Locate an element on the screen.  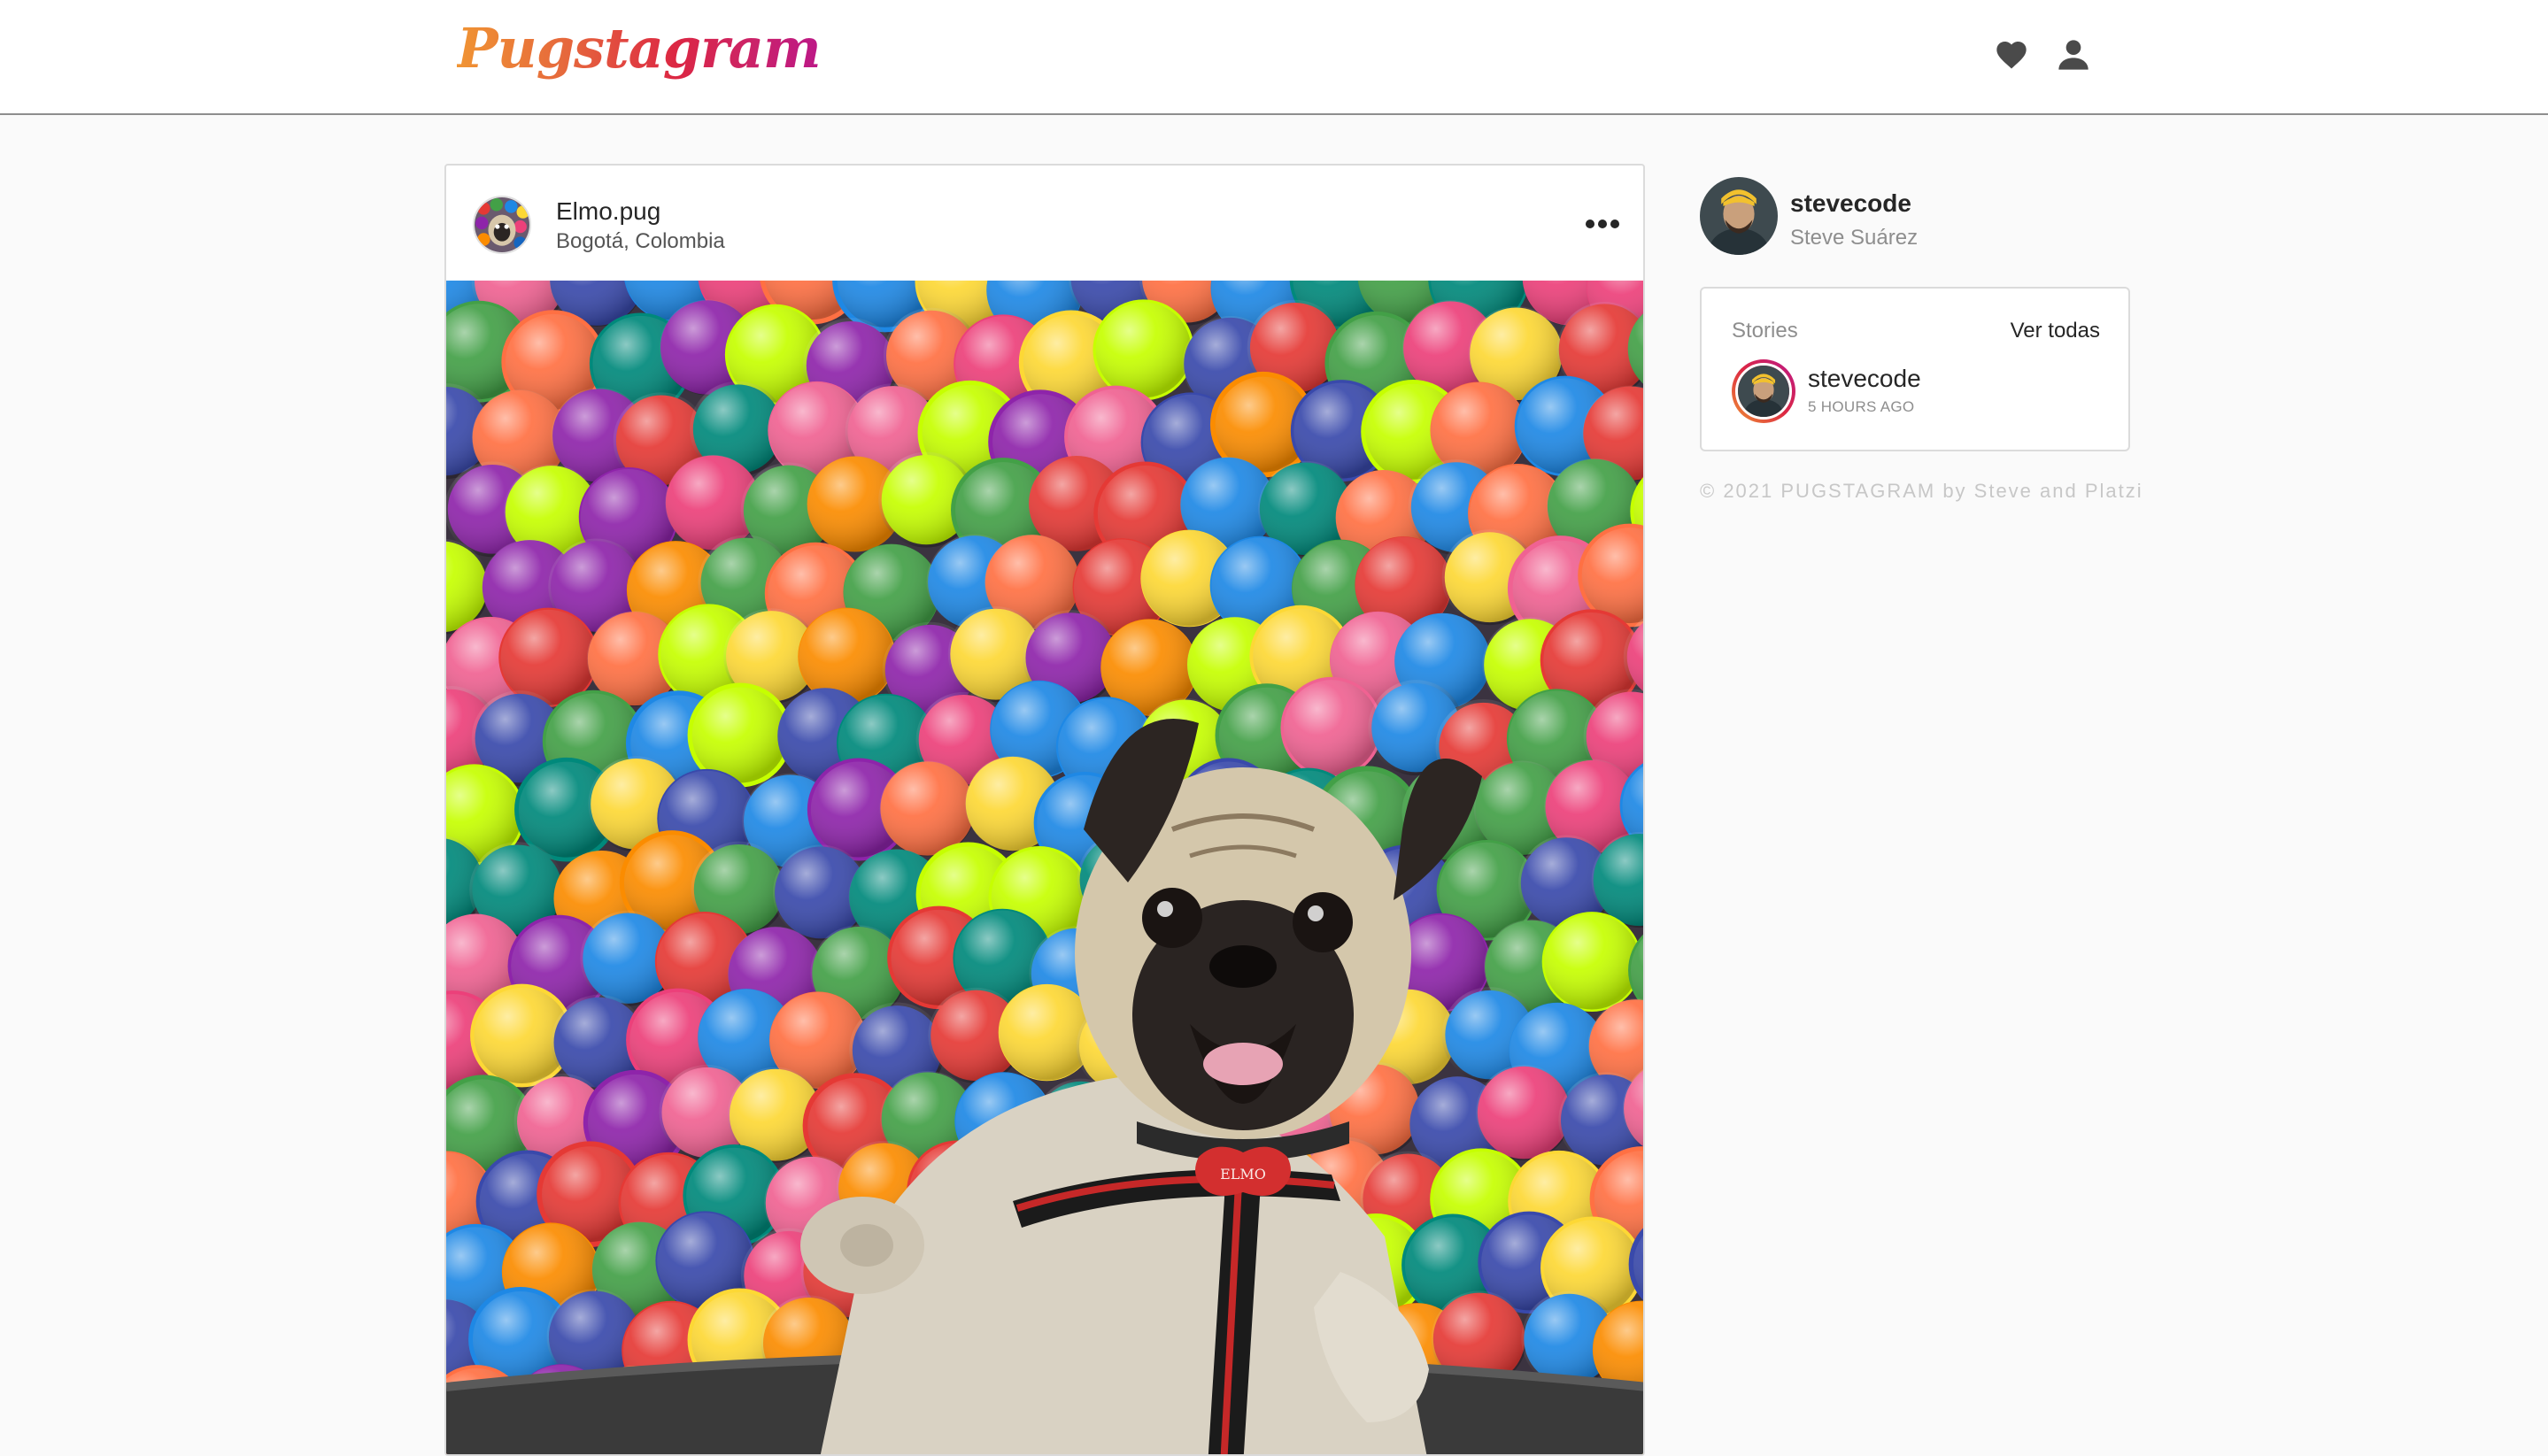
post-location: Bogotá, Colombia is located at coordinates (640, 241).